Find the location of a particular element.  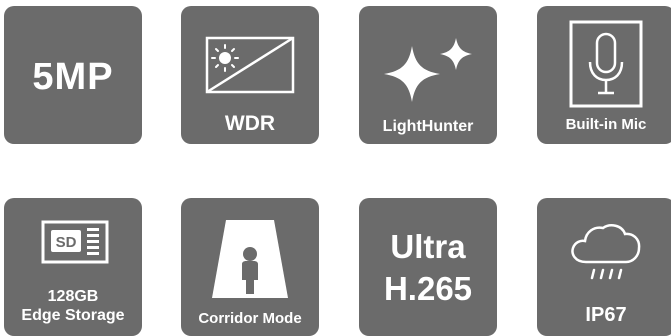

feature-tile-lighthunter: LightHunter is located at coordinates (428, 75).